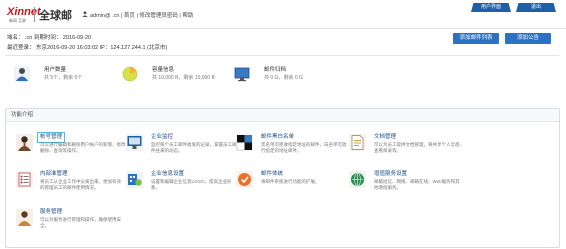 The width and height of the screenshot is (566, 249). I want to click on stat-archive, so click(242, 76).